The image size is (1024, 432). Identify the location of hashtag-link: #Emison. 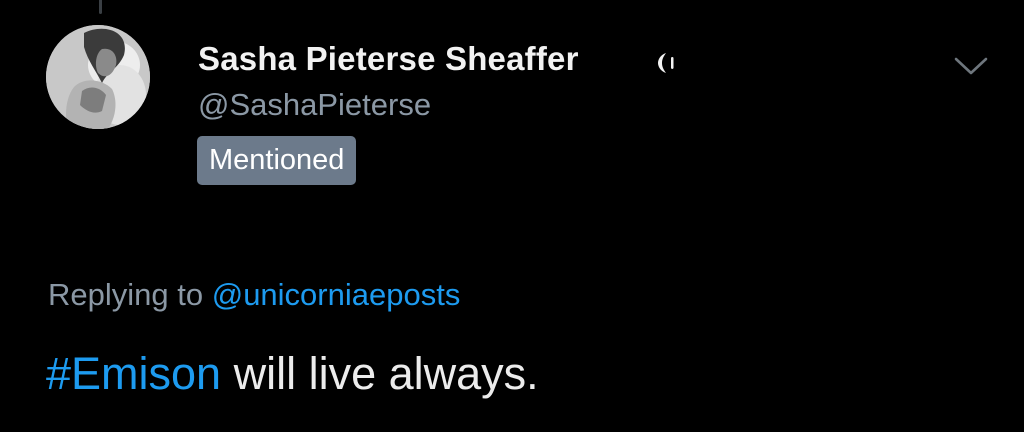
(133, 373).